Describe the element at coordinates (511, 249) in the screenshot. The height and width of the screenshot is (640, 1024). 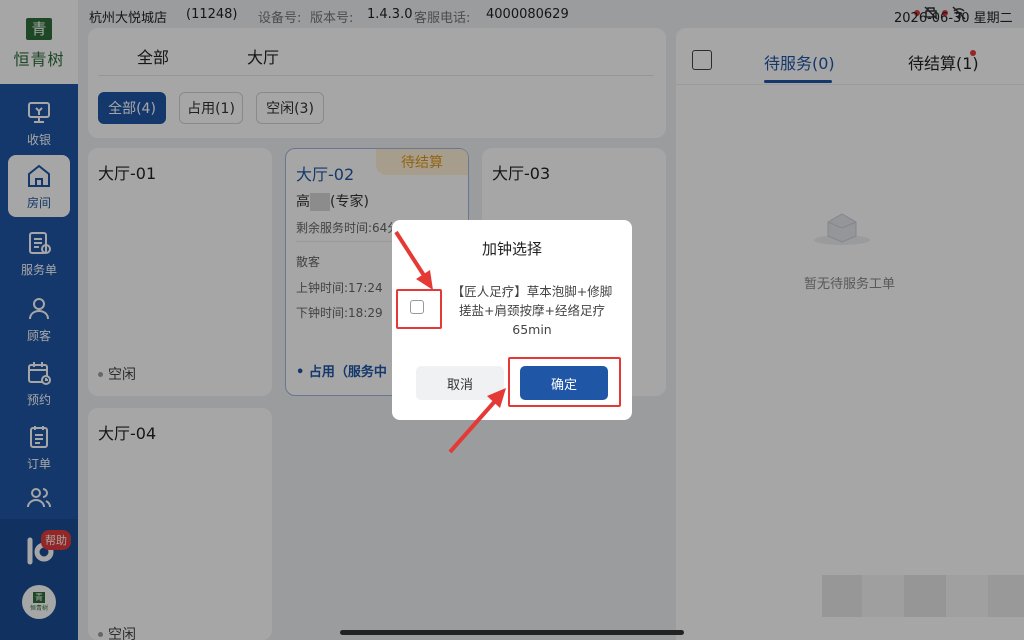
I see `dialog-title: 加钟选择` at that location.